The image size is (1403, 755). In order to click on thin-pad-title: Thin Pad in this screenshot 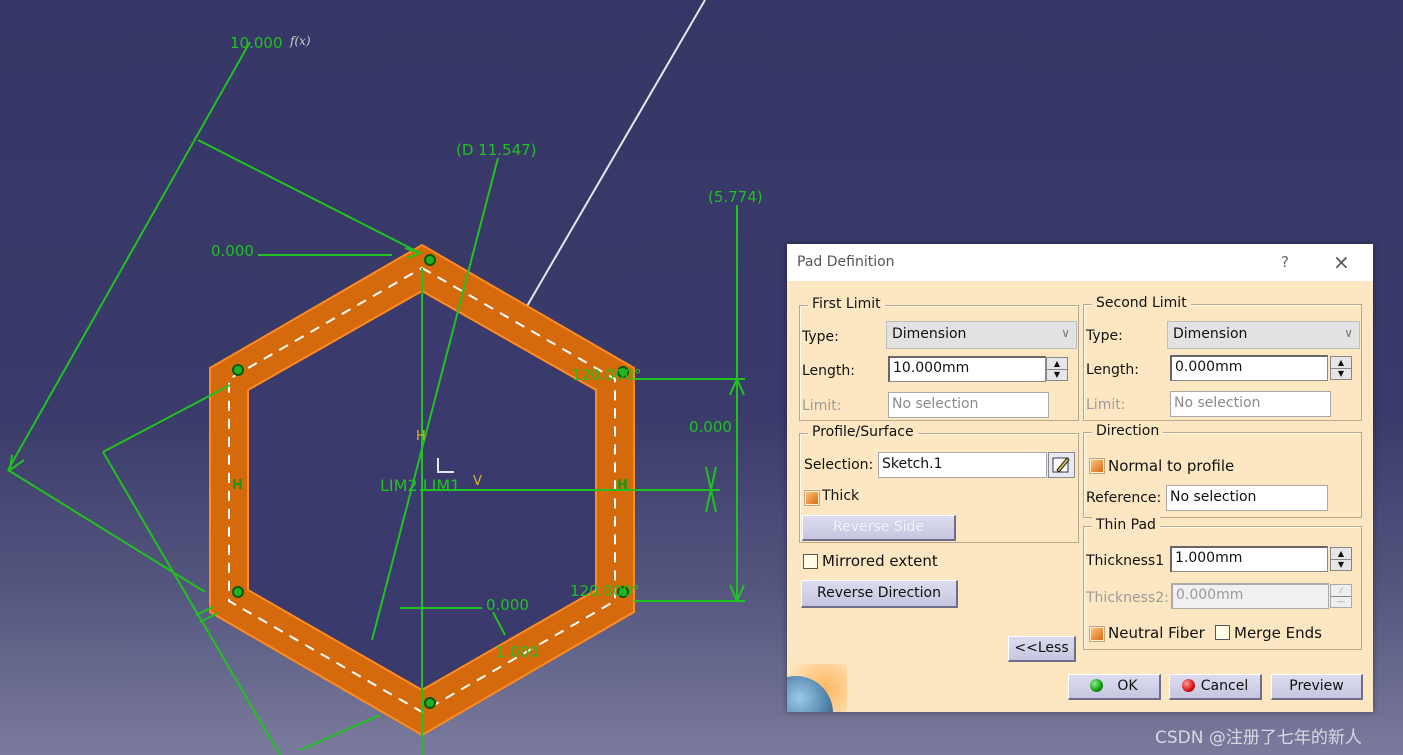, I will do `click(1126, 525)`.